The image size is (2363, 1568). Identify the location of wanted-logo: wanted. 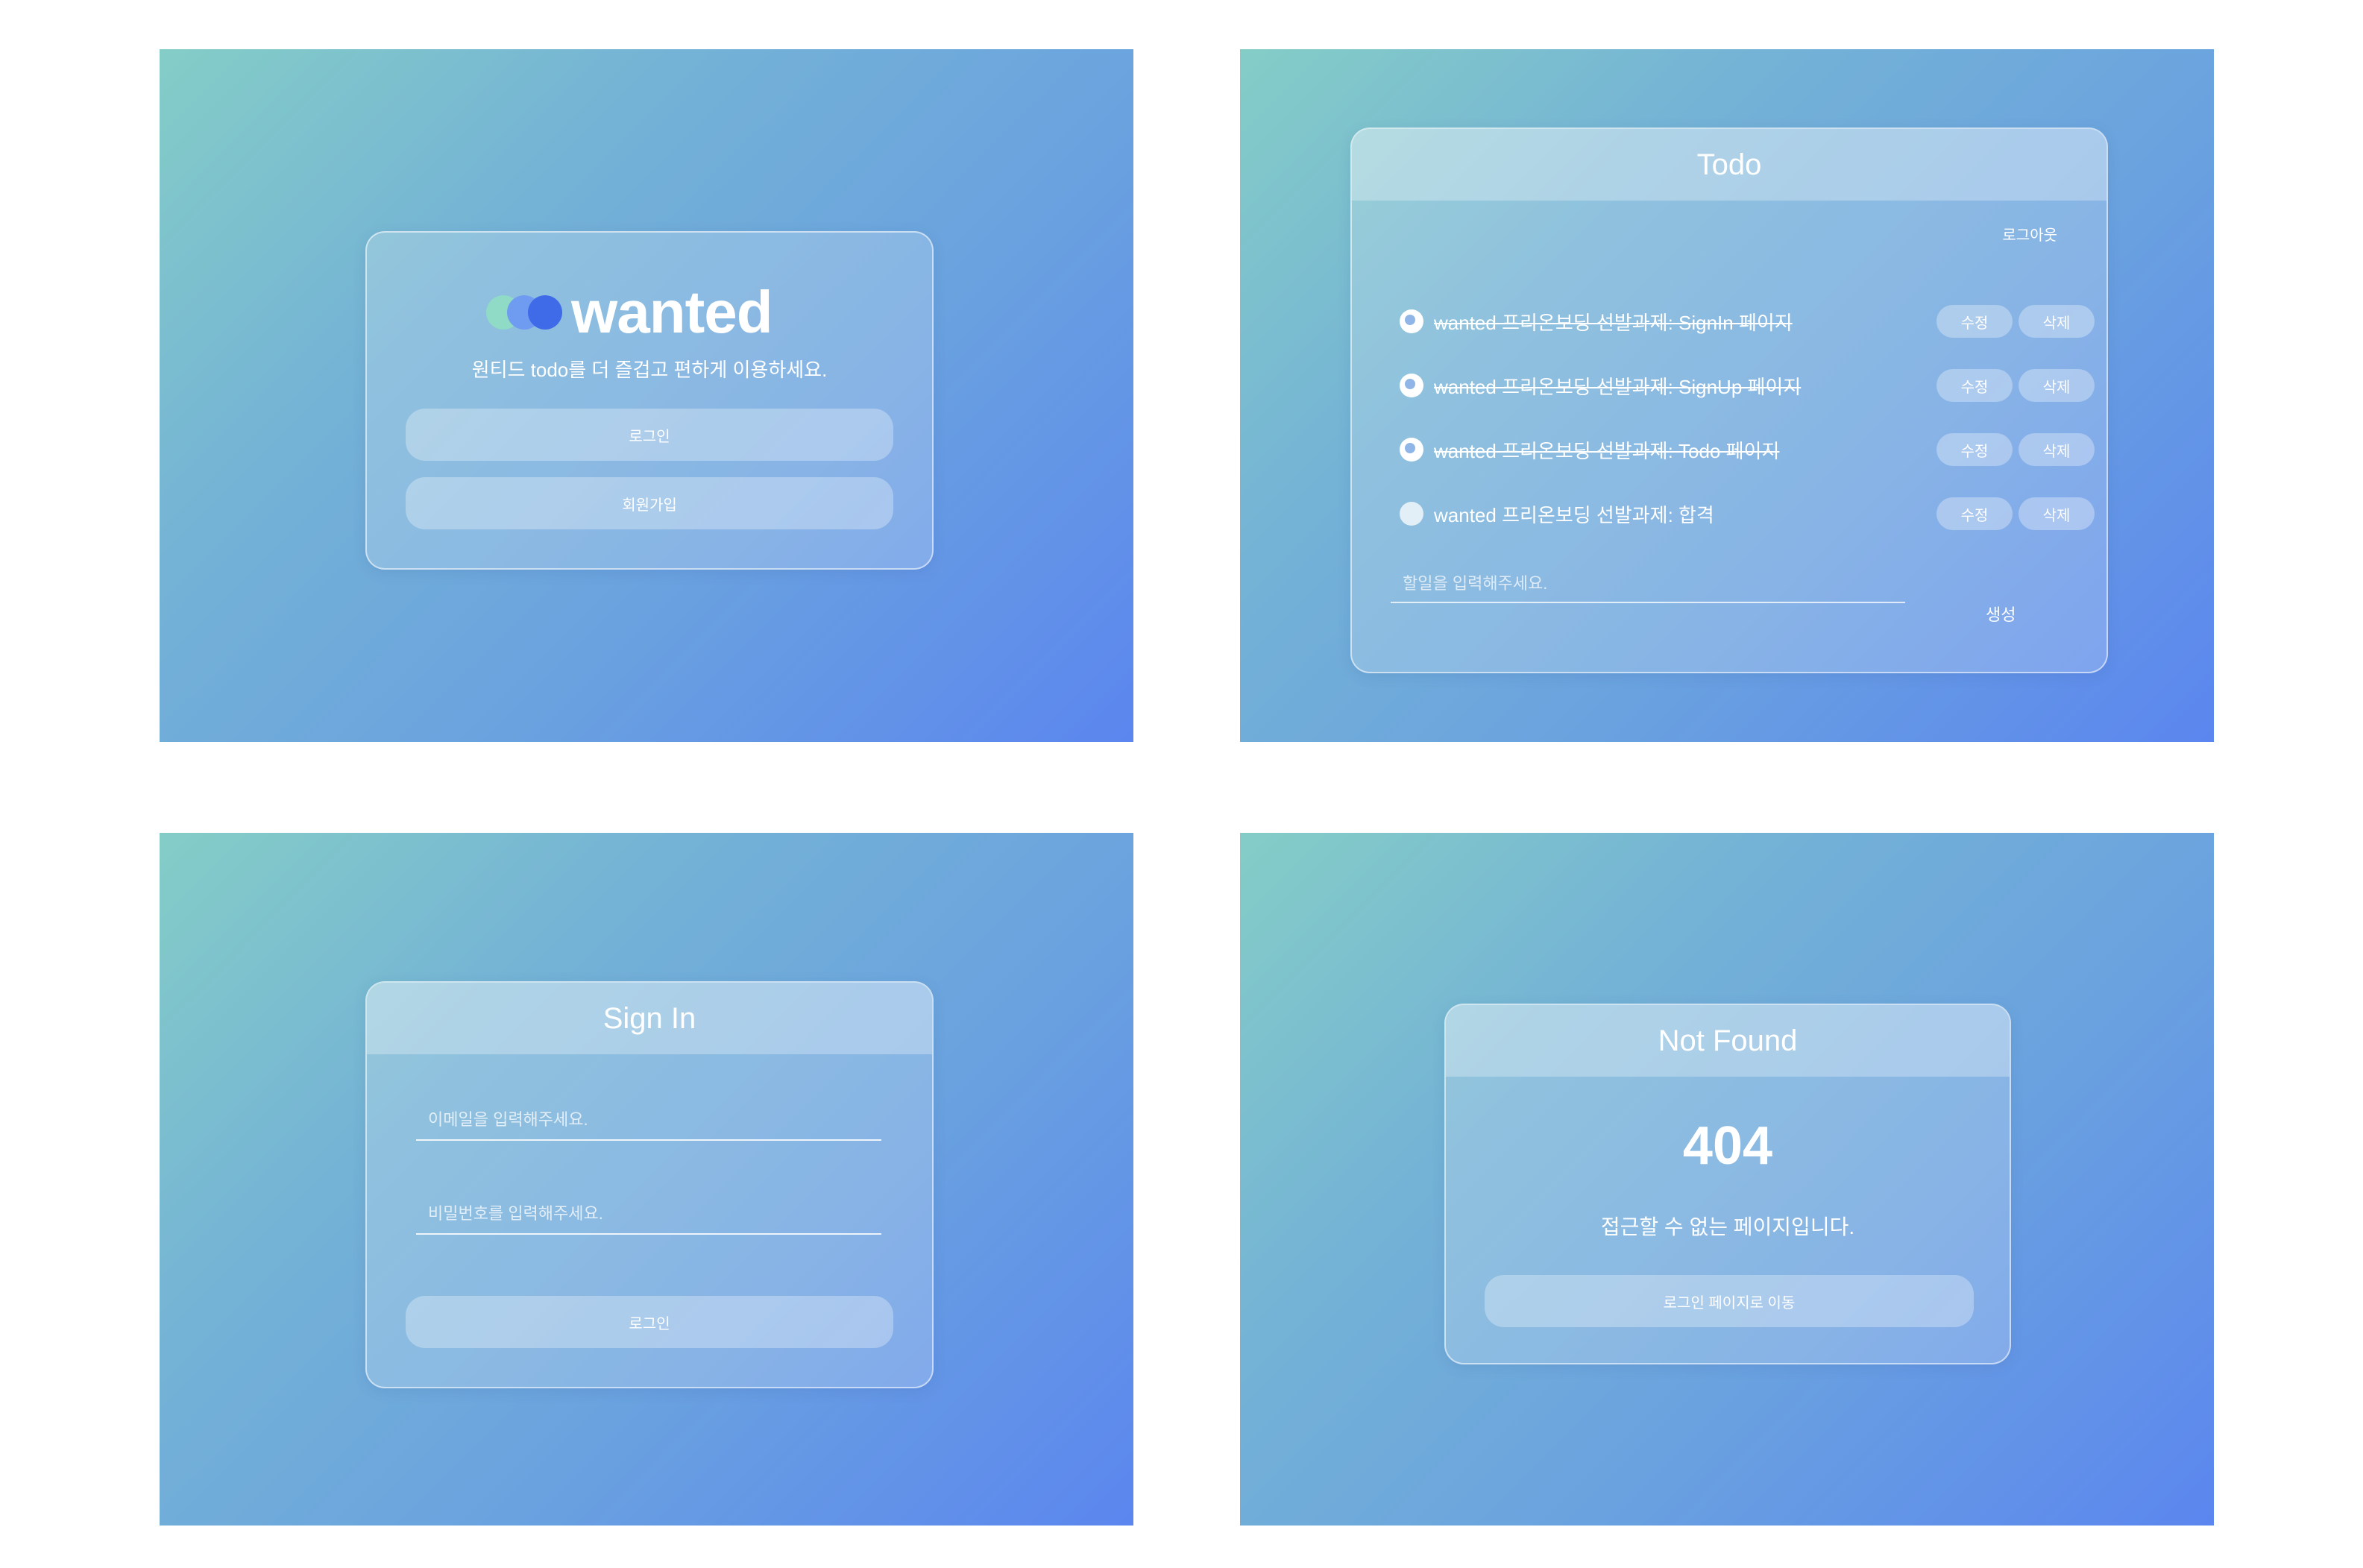
(629, 312).